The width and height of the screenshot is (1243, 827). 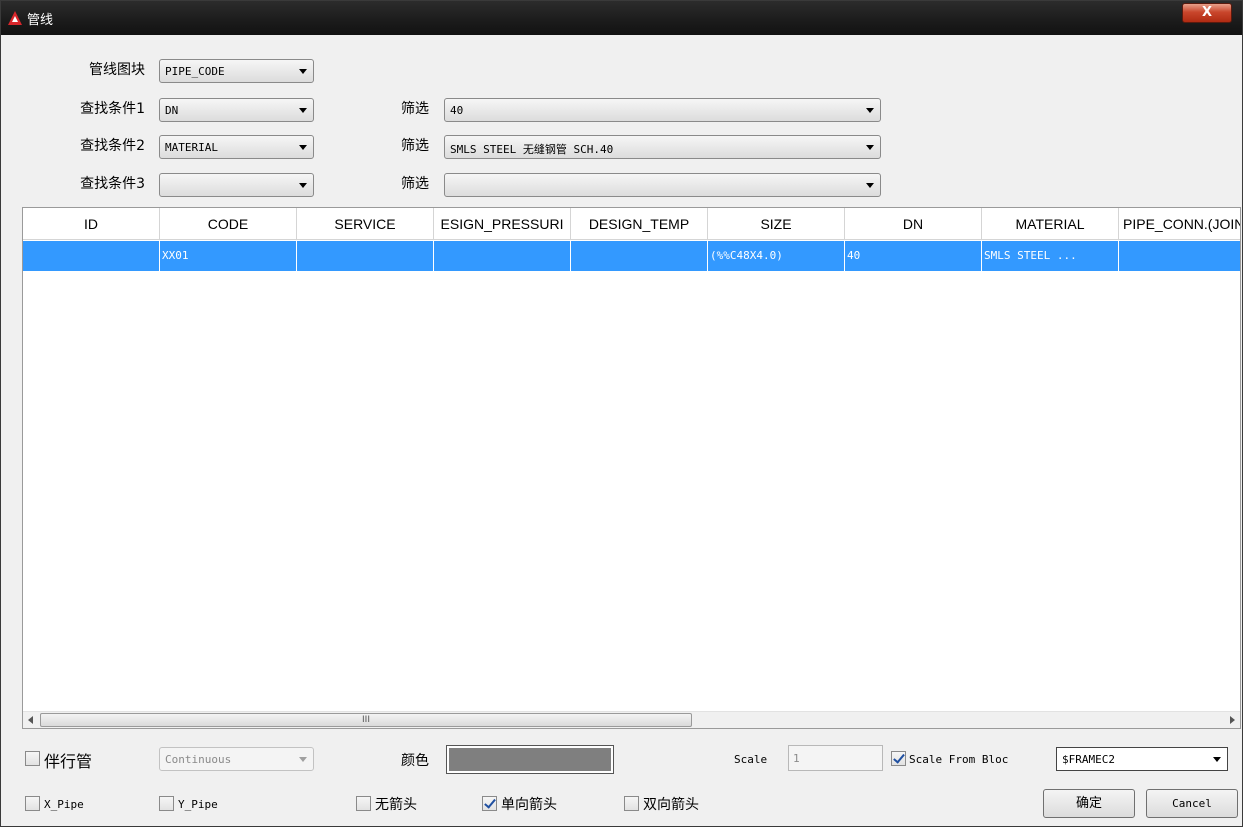 I want to click on block-select: PIPE_CODE, so click(x=236, y=71).